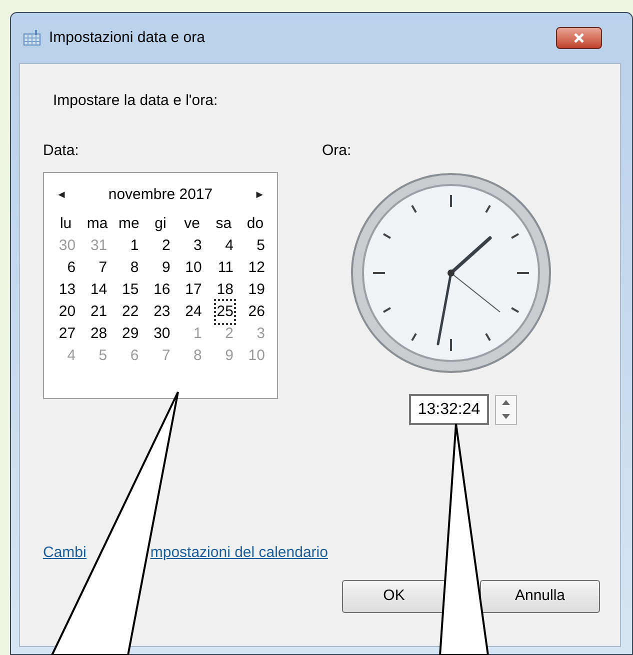  Describe the element at coordinates (98, 290) in the screenshot. I see `calendar-day: 14` at that location.